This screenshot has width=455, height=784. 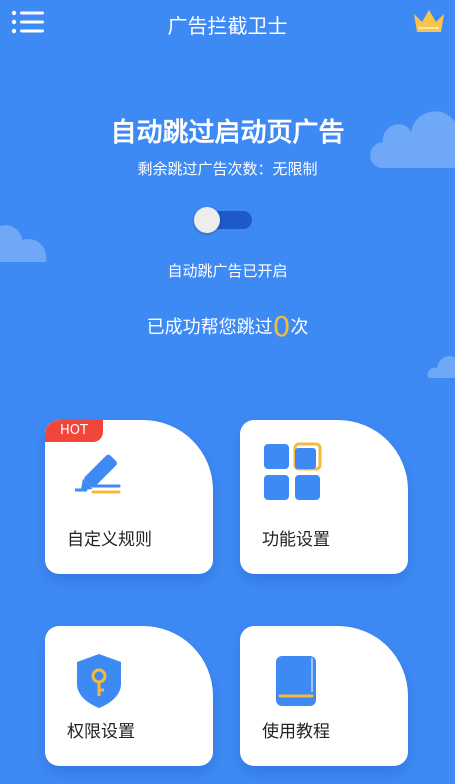 I want to click on pencil-icon, so click(x=98, y=474).